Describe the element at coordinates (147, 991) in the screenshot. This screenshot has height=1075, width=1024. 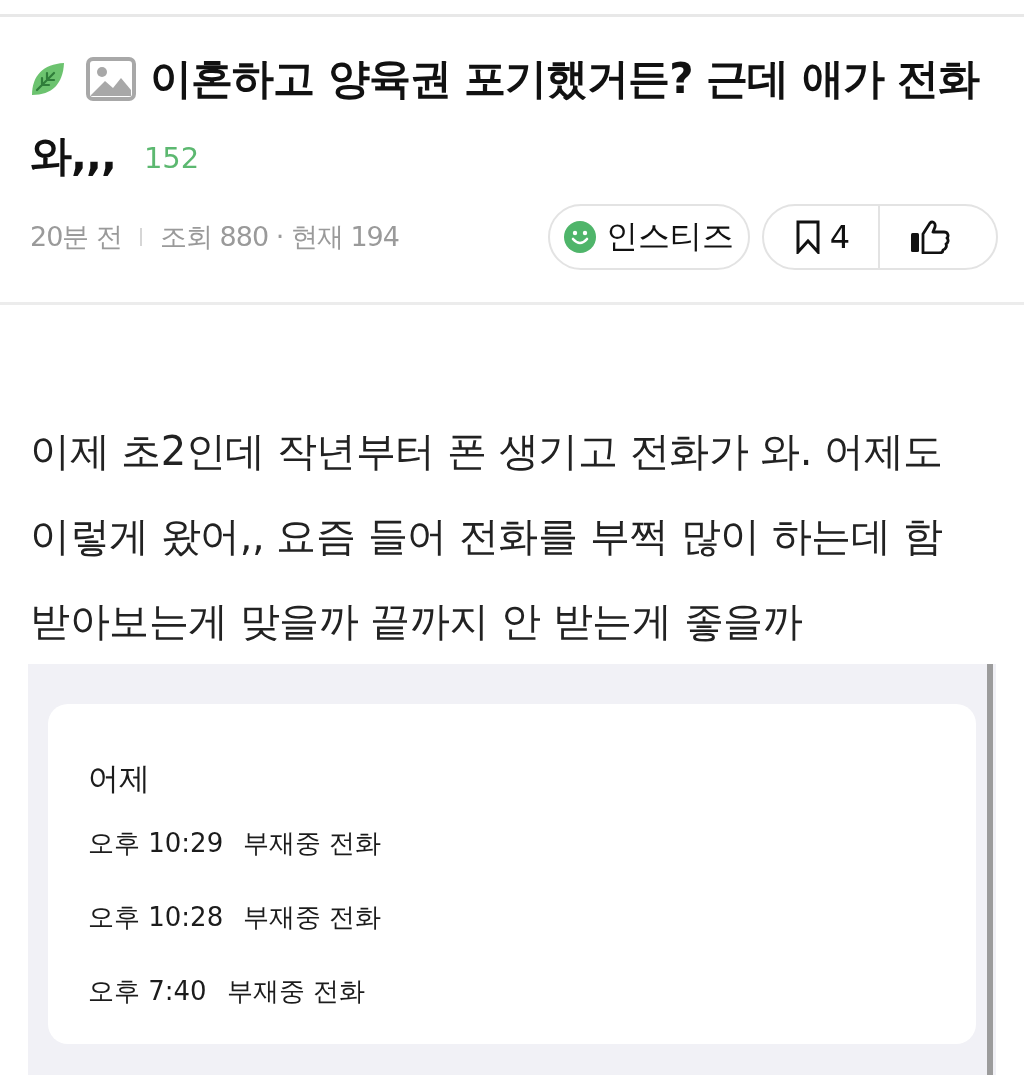
I see `call-time: 오후 7:40` at that location.